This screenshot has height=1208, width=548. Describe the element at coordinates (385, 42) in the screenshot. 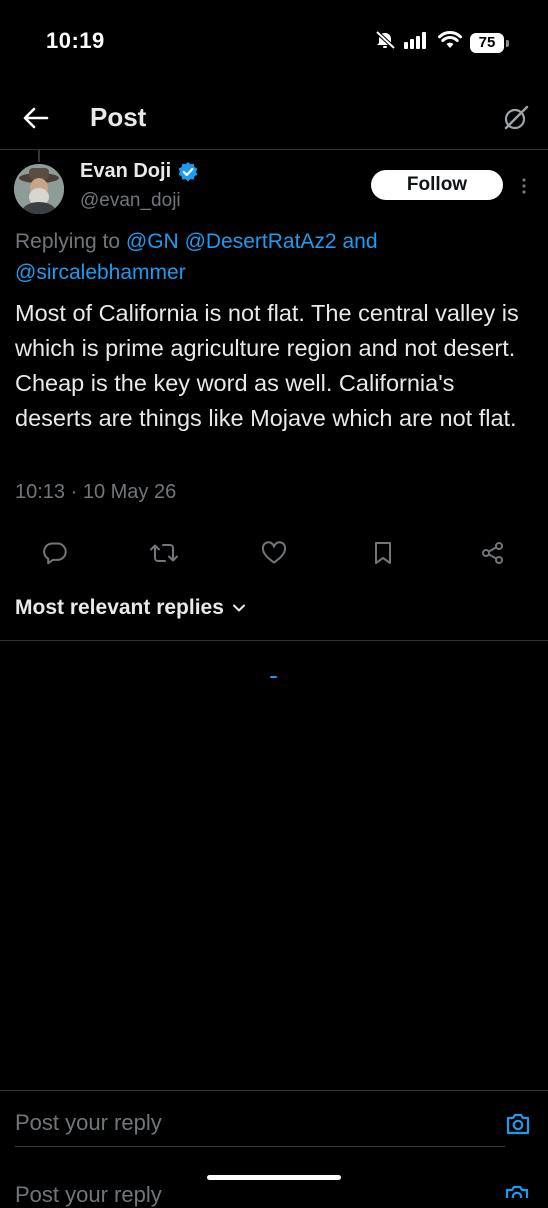

I see `silent-mode-icon` at that location.